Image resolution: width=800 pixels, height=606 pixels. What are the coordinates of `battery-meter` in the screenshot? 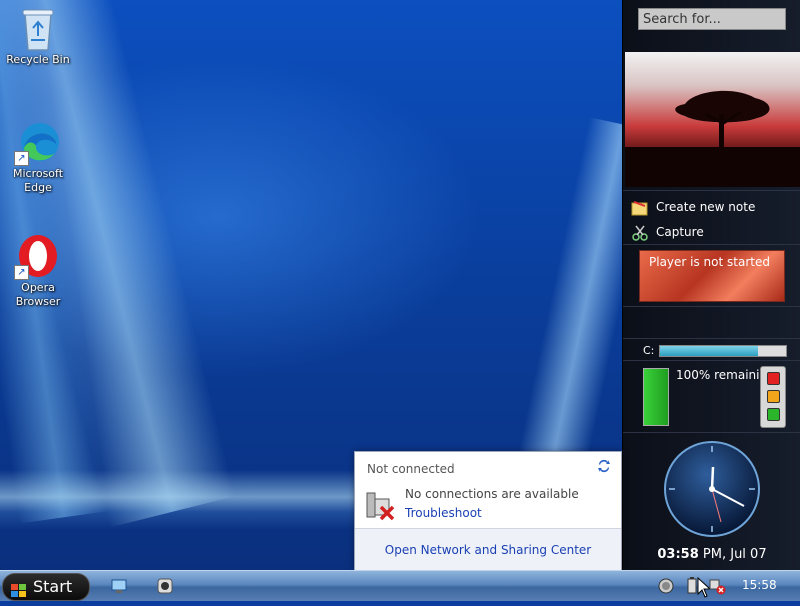 It's located at (656, 397).